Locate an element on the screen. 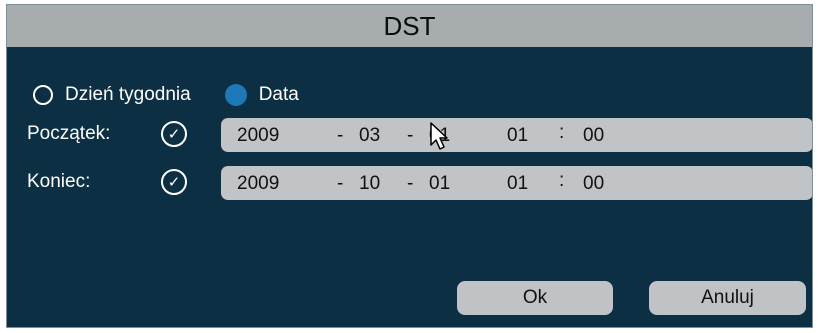 The image size is (818, 333). end-sep-3: : is located at coordinates (562, 180).